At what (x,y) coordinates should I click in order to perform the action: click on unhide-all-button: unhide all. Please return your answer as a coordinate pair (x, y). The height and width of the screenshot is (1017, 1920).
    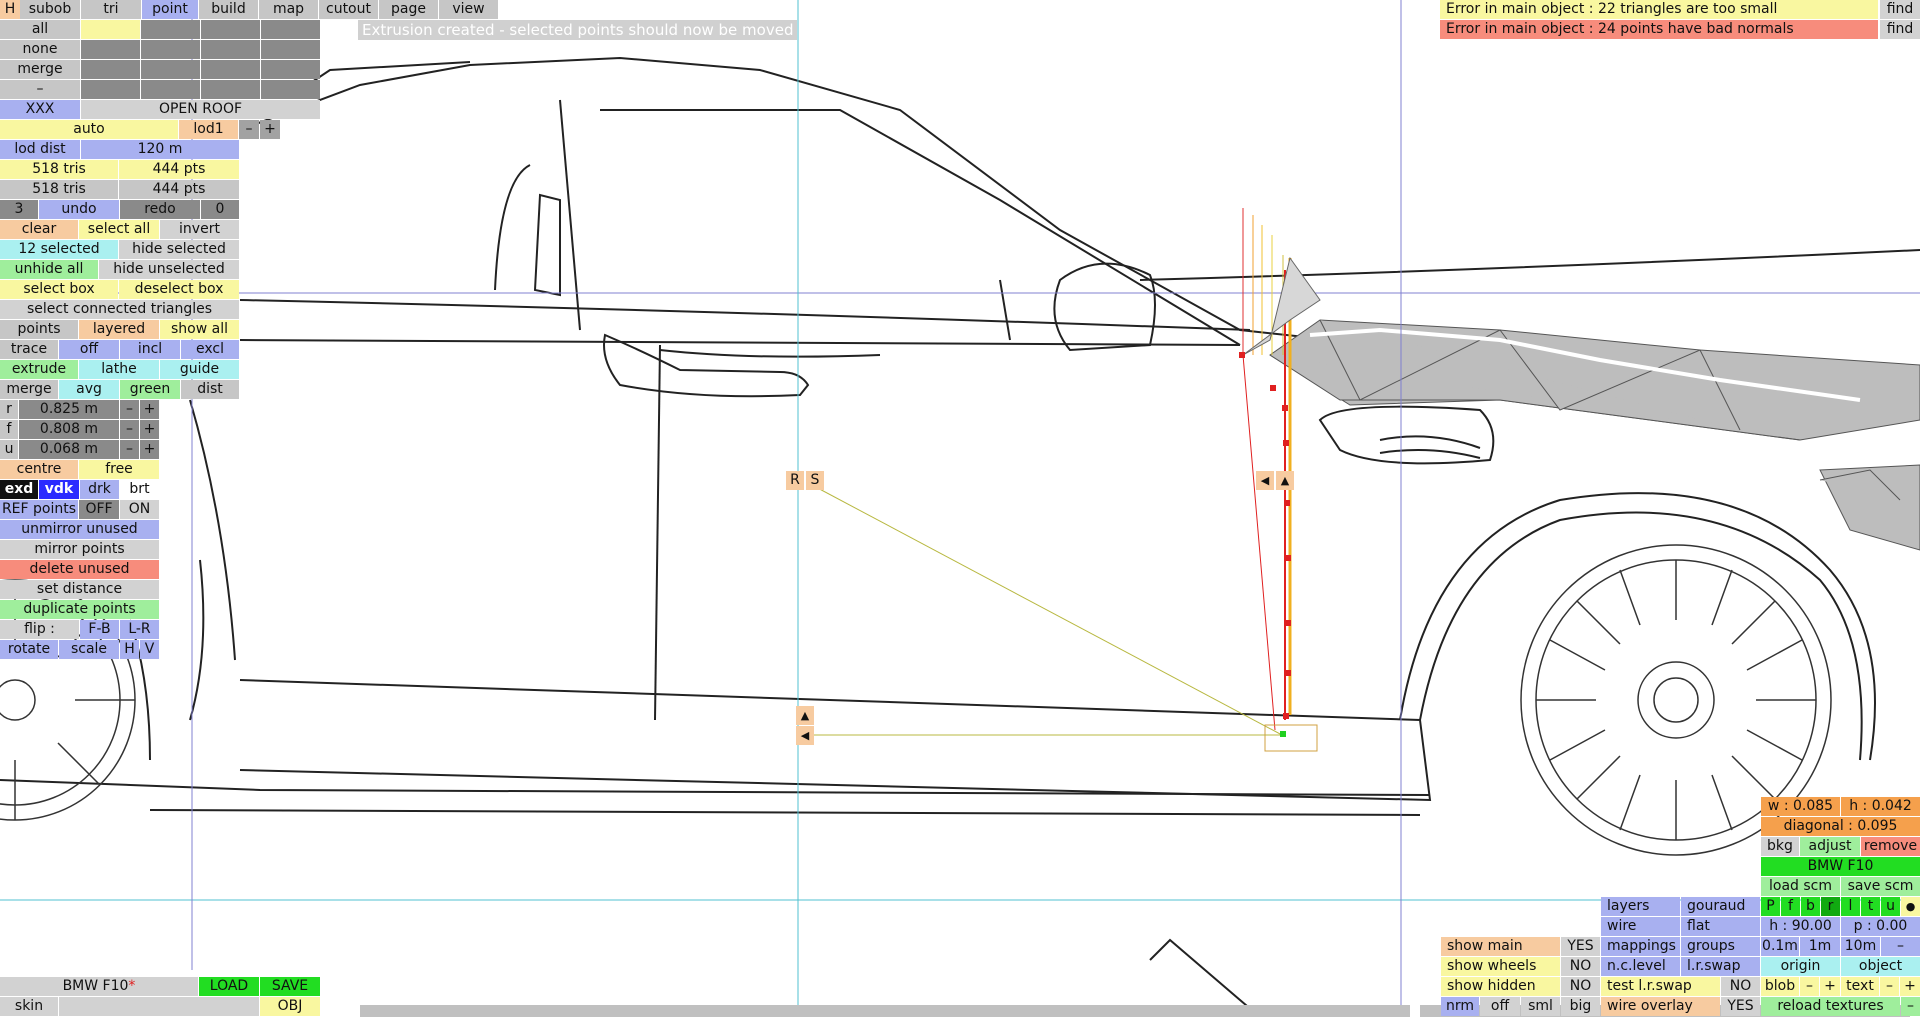
    Looking at the image, I should click on (49, 269).